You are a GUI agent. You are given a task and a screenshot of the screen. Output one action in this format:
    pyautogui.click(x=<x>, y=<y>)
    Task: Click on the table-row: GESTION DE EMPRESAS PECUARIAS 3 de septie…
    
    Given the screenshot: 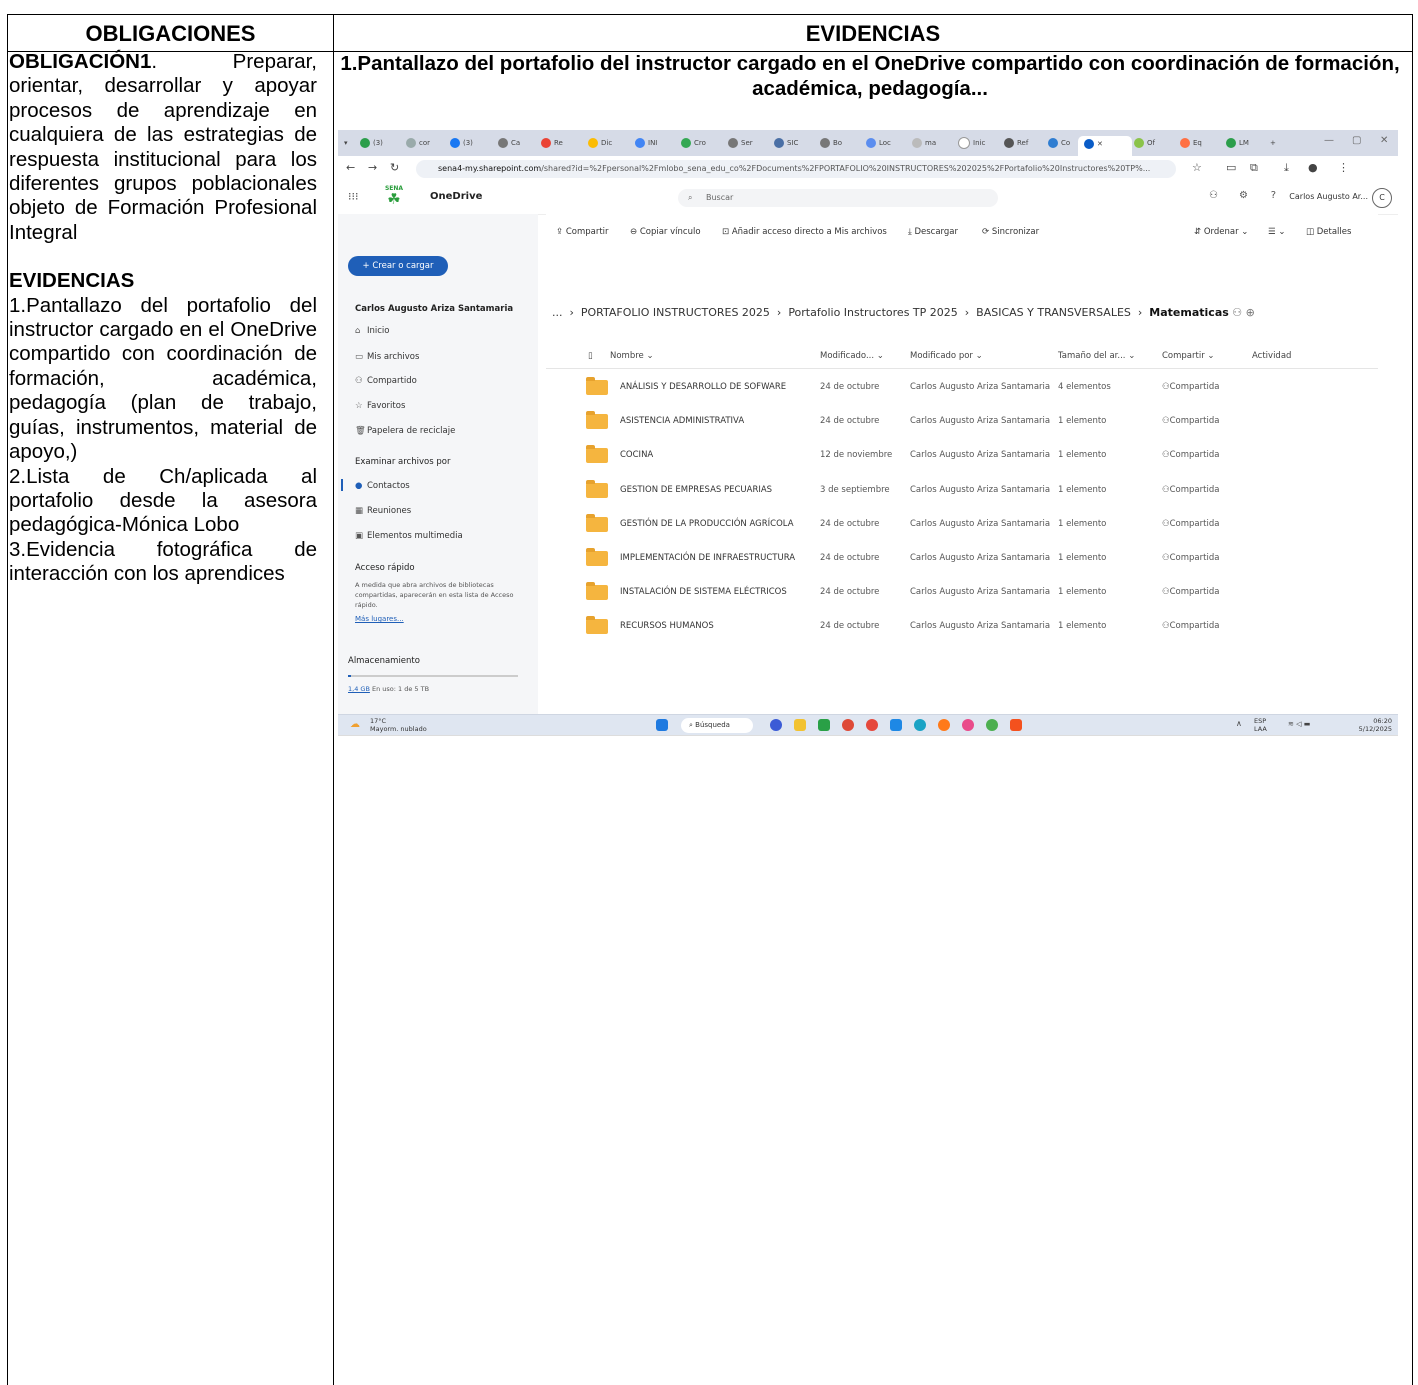 What is the action you would take?
    pyautogui.click(x=962, y=490)
    